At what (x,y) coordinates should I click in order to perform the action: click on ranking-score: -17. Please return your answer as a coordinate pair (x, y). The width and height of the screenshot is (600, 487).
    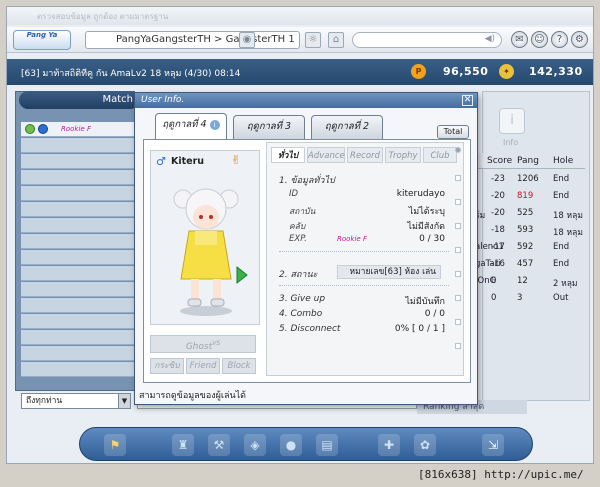
    Looking at the image, I should click on (498, 247).